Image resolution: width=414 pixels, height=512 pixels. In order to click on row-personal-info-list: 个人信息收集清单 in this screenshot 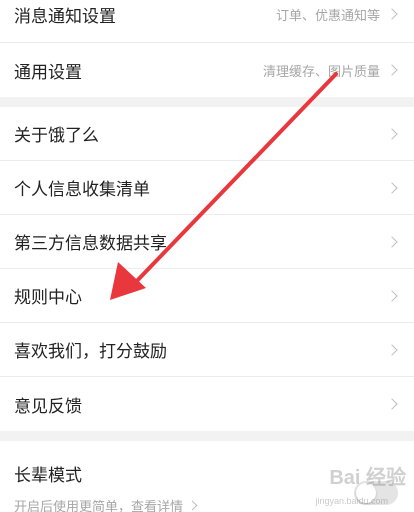, I will do `click(207, 188)`.